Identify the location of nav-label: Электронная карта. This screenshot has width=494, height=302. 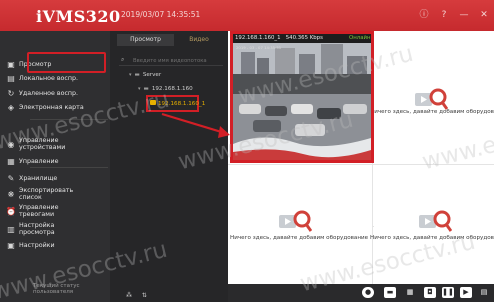
(51, 107).